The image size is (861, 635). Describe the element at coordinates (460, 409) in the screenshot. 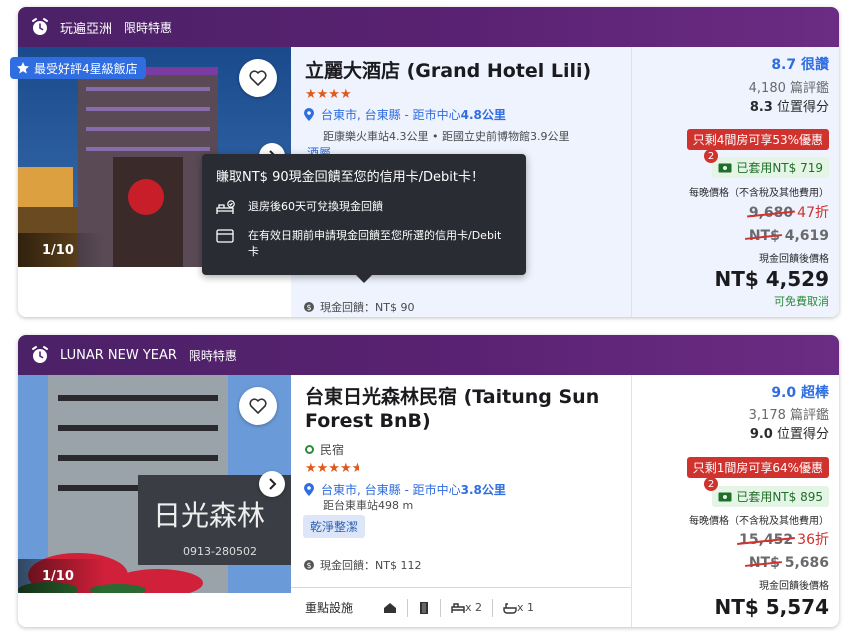

I see `hotel-name: 台東日光森林民宿 (Taitung Sun Forest BnB)` at that location.